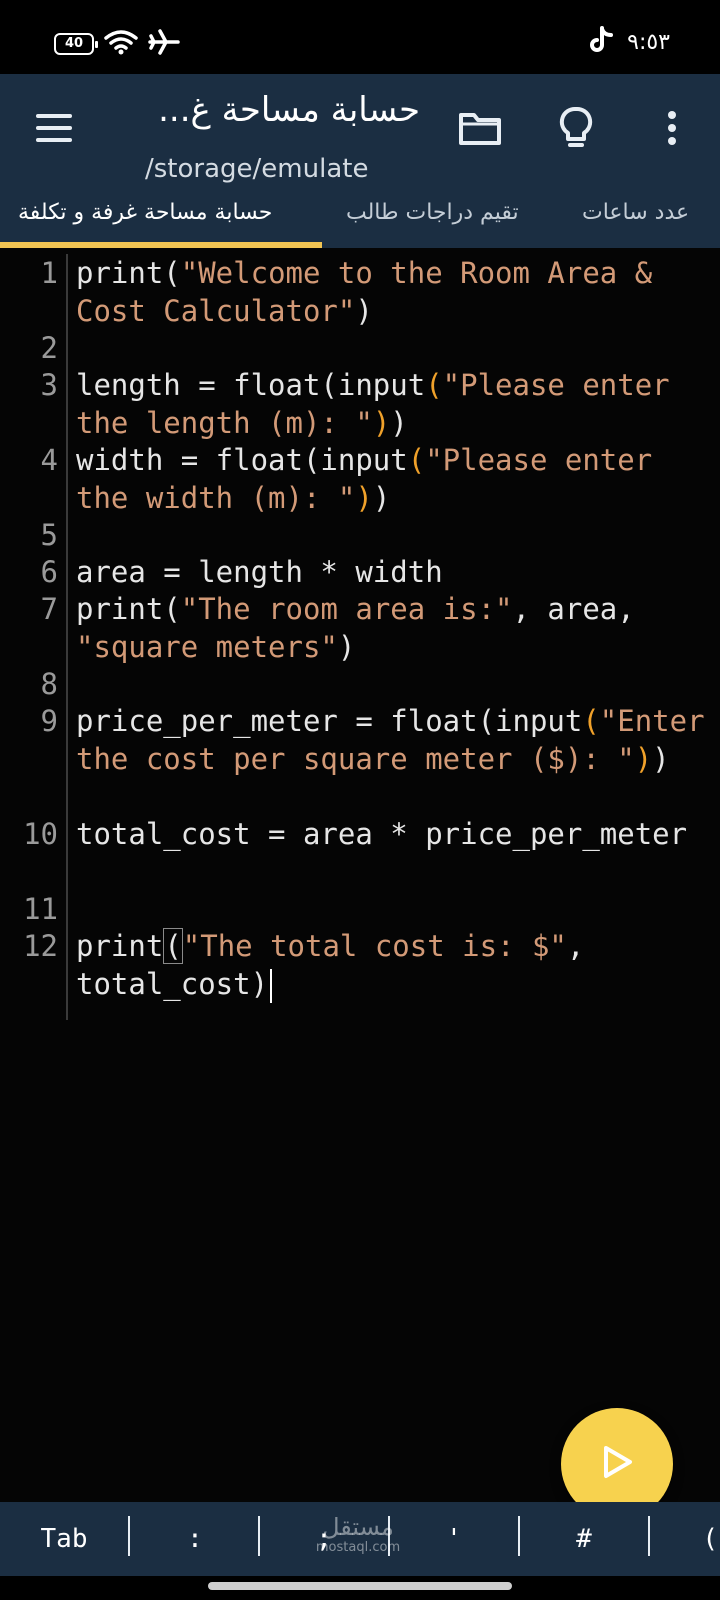  Describe the element at coordinates (121, 44) in the screenshot. I see `wifi-icon` at that location.